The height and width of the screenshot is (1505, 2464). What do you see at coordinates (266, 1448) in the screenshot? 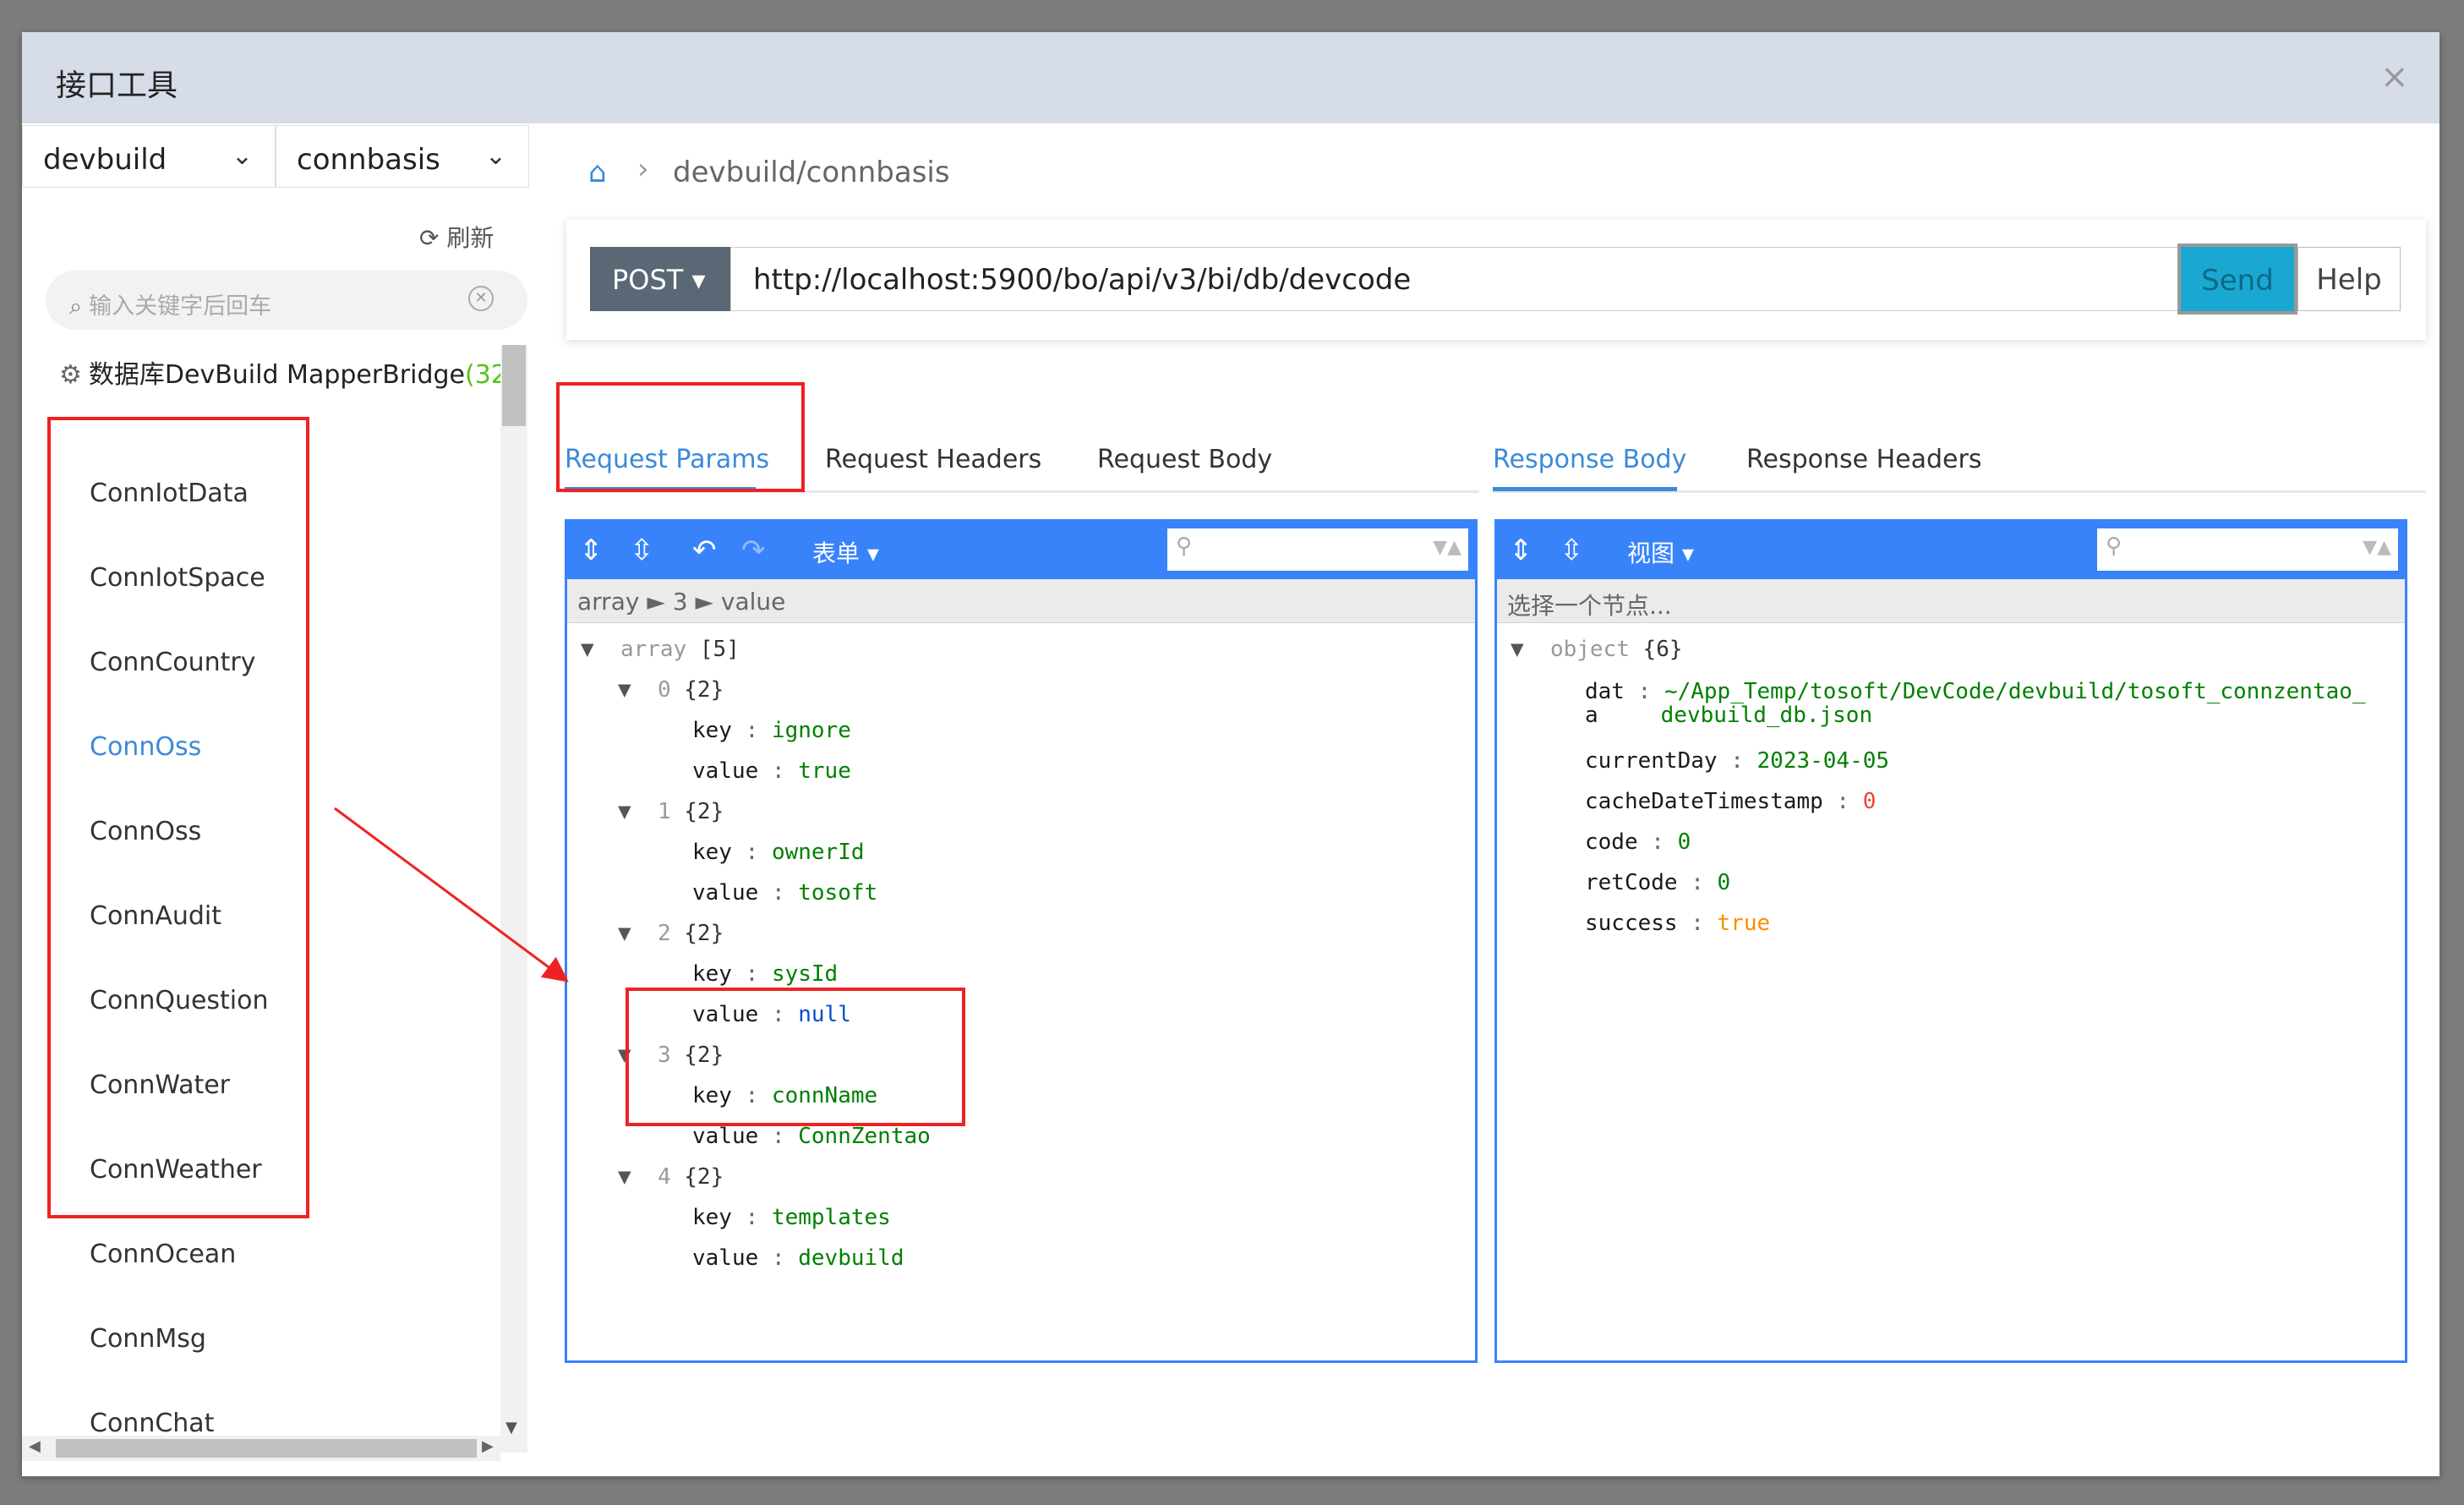
I see `tree-horizontal-scroll-thumb` at bounding box center [266, 1448].